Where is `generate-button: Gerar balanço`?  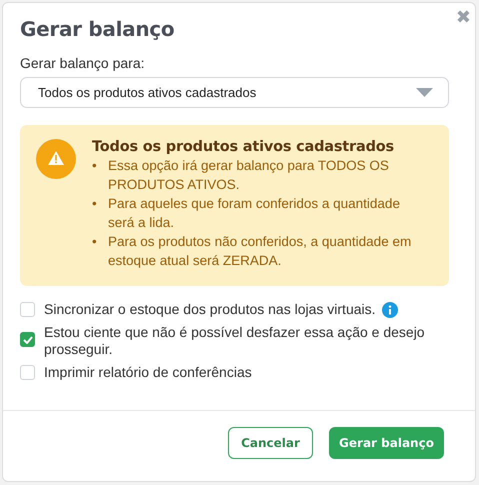 generate-button: Gerar balanço is located at coordinates (386, 443).